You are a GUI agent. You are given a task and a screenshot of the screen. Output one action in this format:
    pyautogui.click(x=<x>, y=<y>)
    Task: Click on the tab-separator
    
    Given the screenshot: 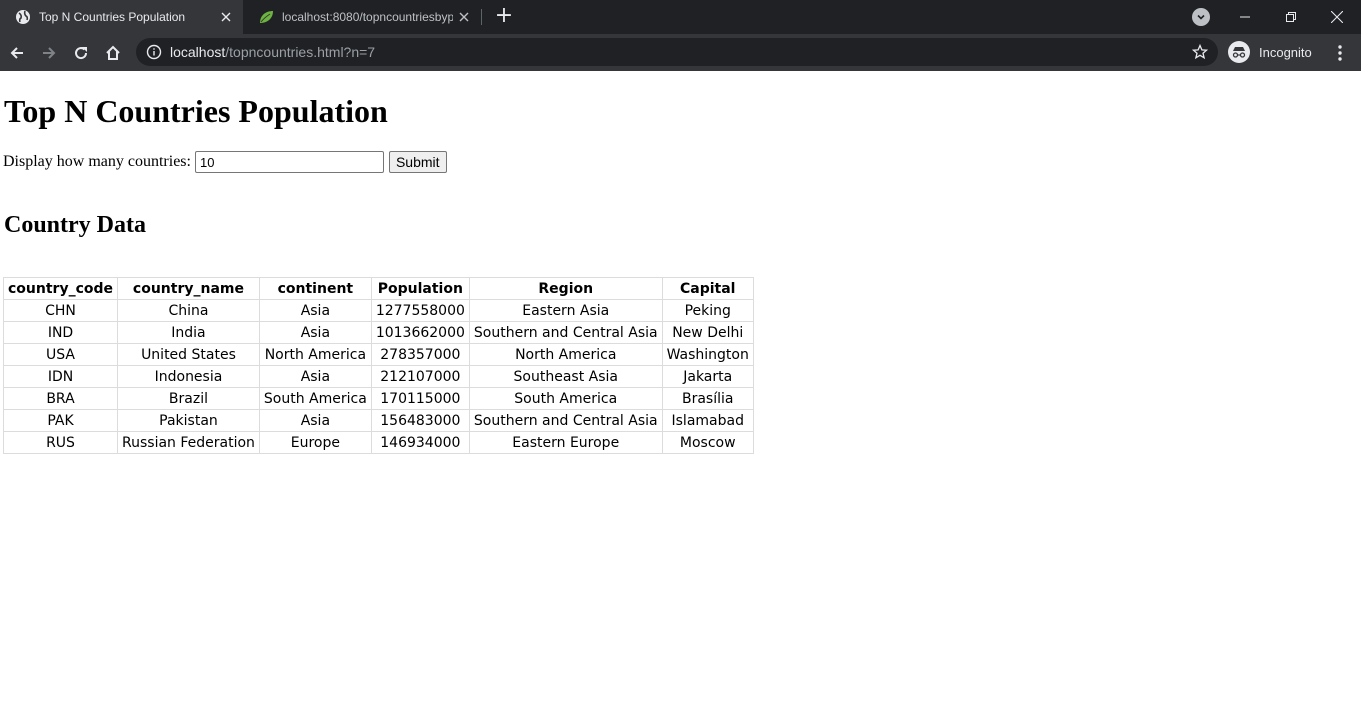 What is the action you would take?
    pyautogui.click(x=481, y=17)
    